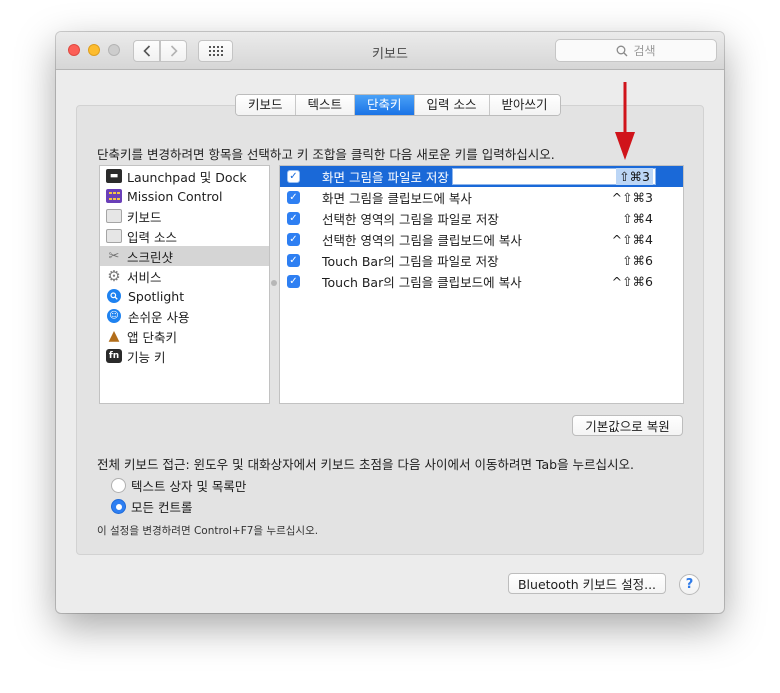 The image size is (780, 693). What do you see at coordinates (632, 239) in the screenshot?
I see `shortcut-keys: ^⇧⌘4` at bounding box center [632, 239].